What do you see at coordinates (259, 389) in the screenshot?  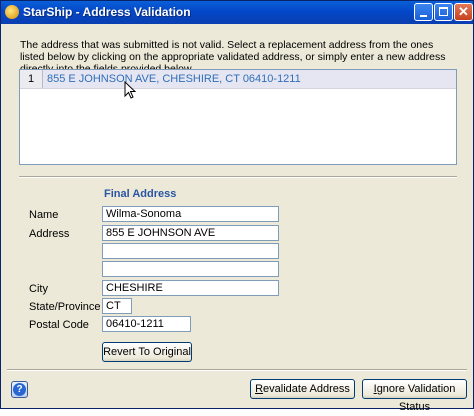 I see `revalidate-mnemonic: R` at bounding box center [259, 389].